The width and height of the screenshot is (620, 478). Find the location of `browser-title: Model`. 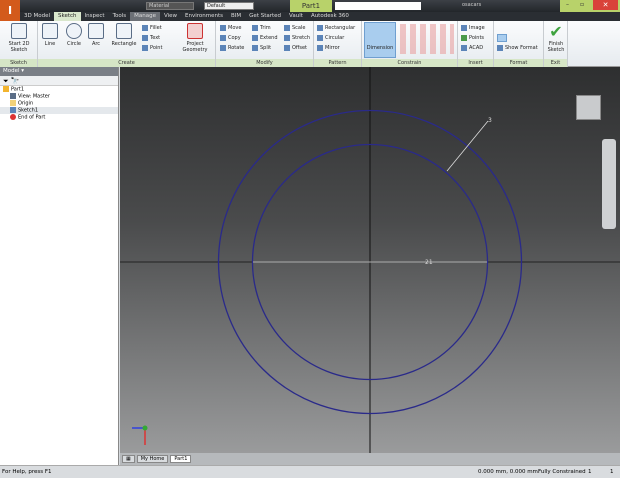

browser-title: Model is located at coordinates (11, 71).